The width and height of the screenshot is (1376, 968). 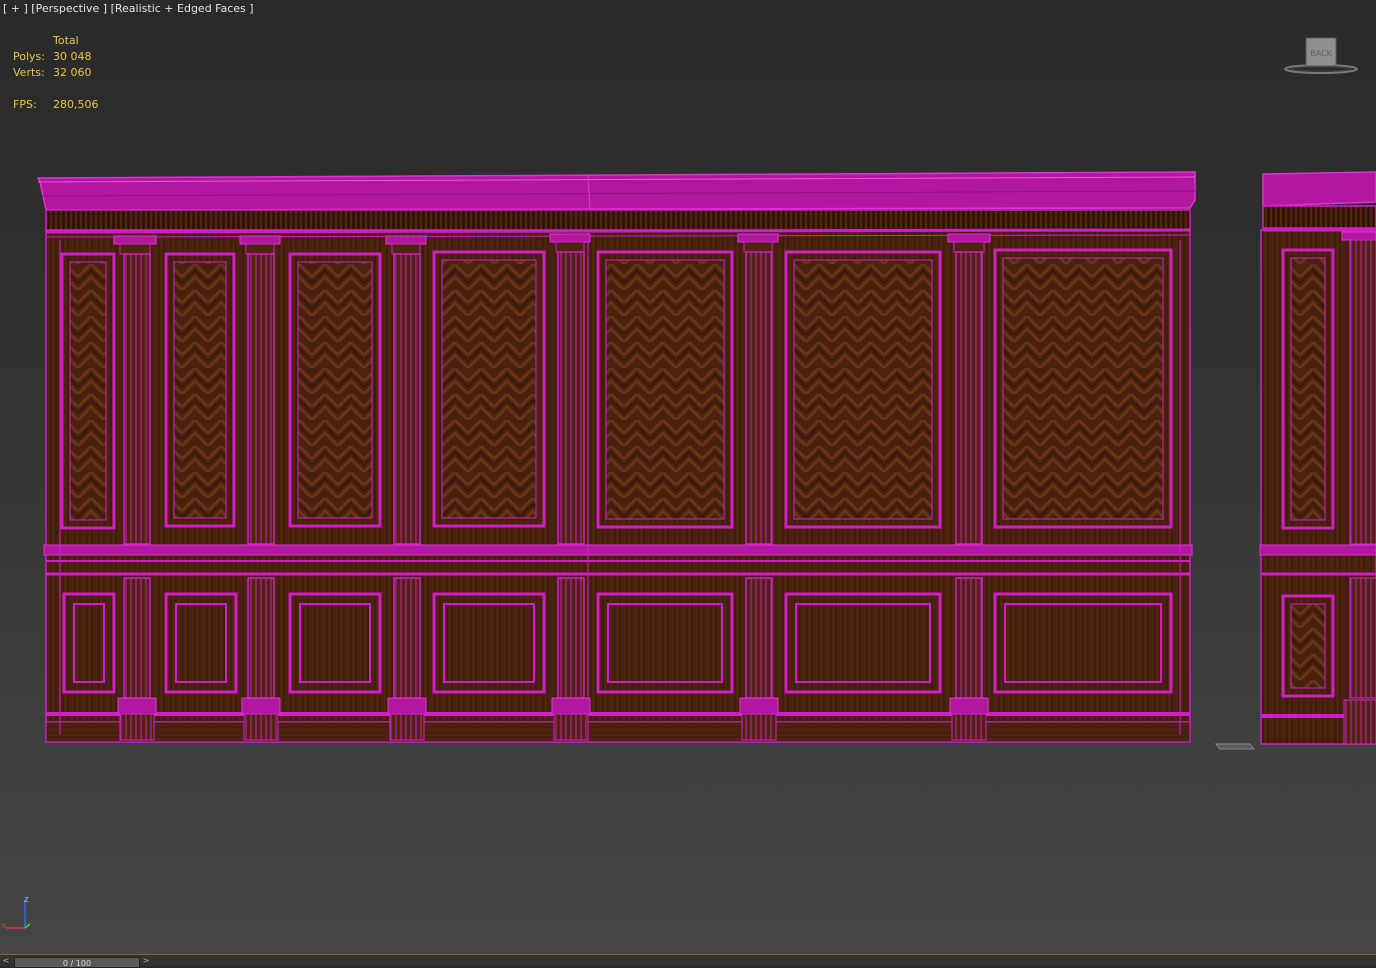 What do you see at coordinates (182, 8) in the screenshot?
I see `viewport-shading-menu: [Realistic + Edged Faces ]` at bounding box center [182, 8].